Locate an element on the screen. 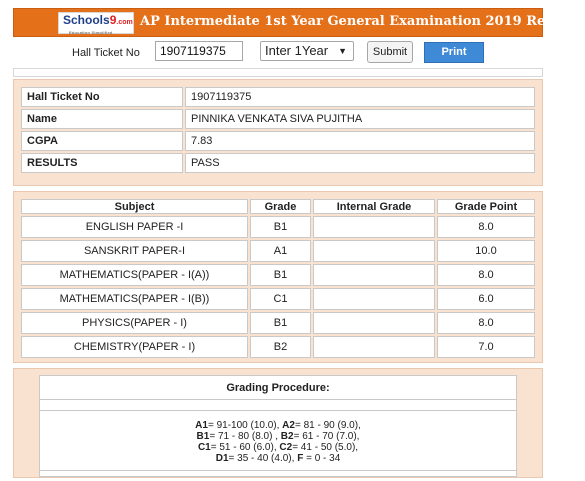 This screenshot has width=585, height=481. logo-text: Schools is located at coordinates (86, 20).